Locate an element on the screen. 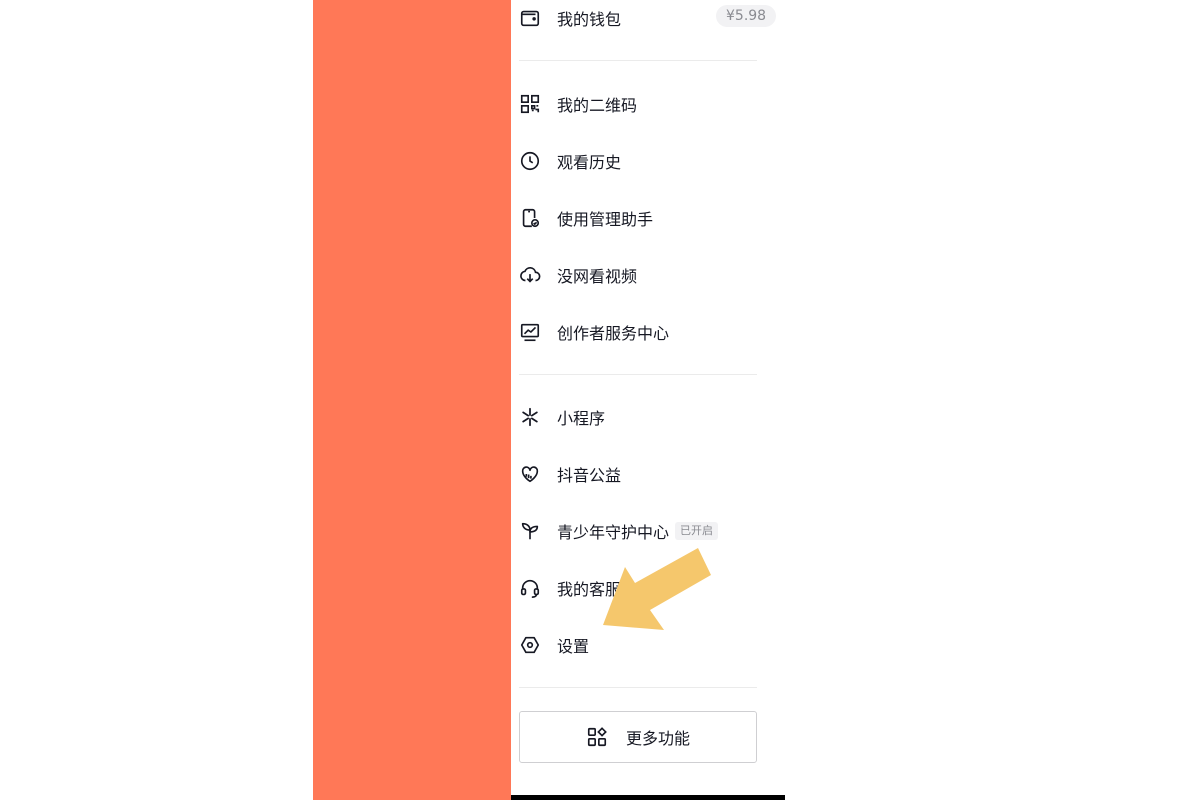  heart-hand-icon is located at coordinates (530, 474).